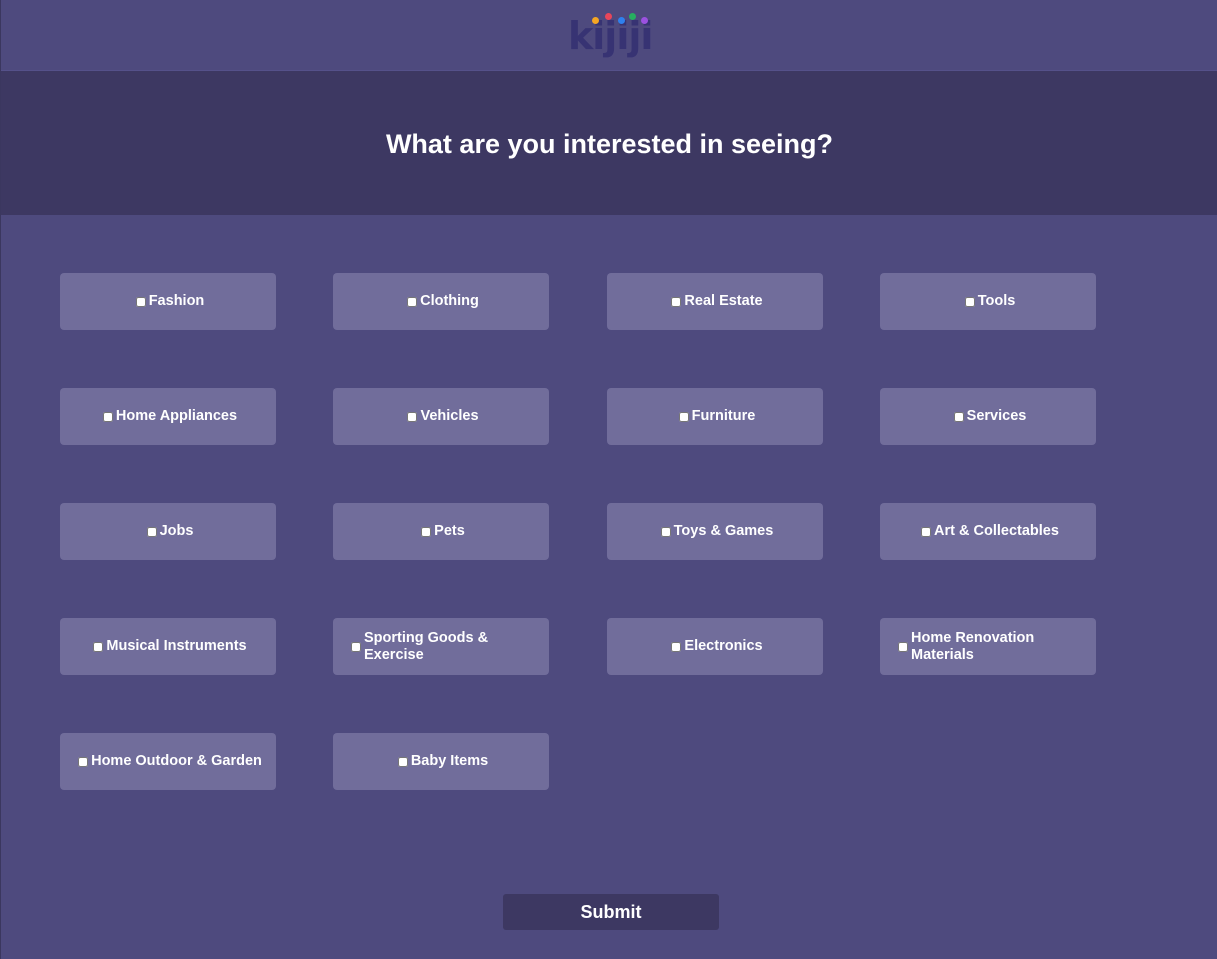 Image resolution: width=1217 pixels, height=959 pixels. Describe the element at coordinates (176, 531) in the screenshot. I see `interest-label: Jobs` at that location.